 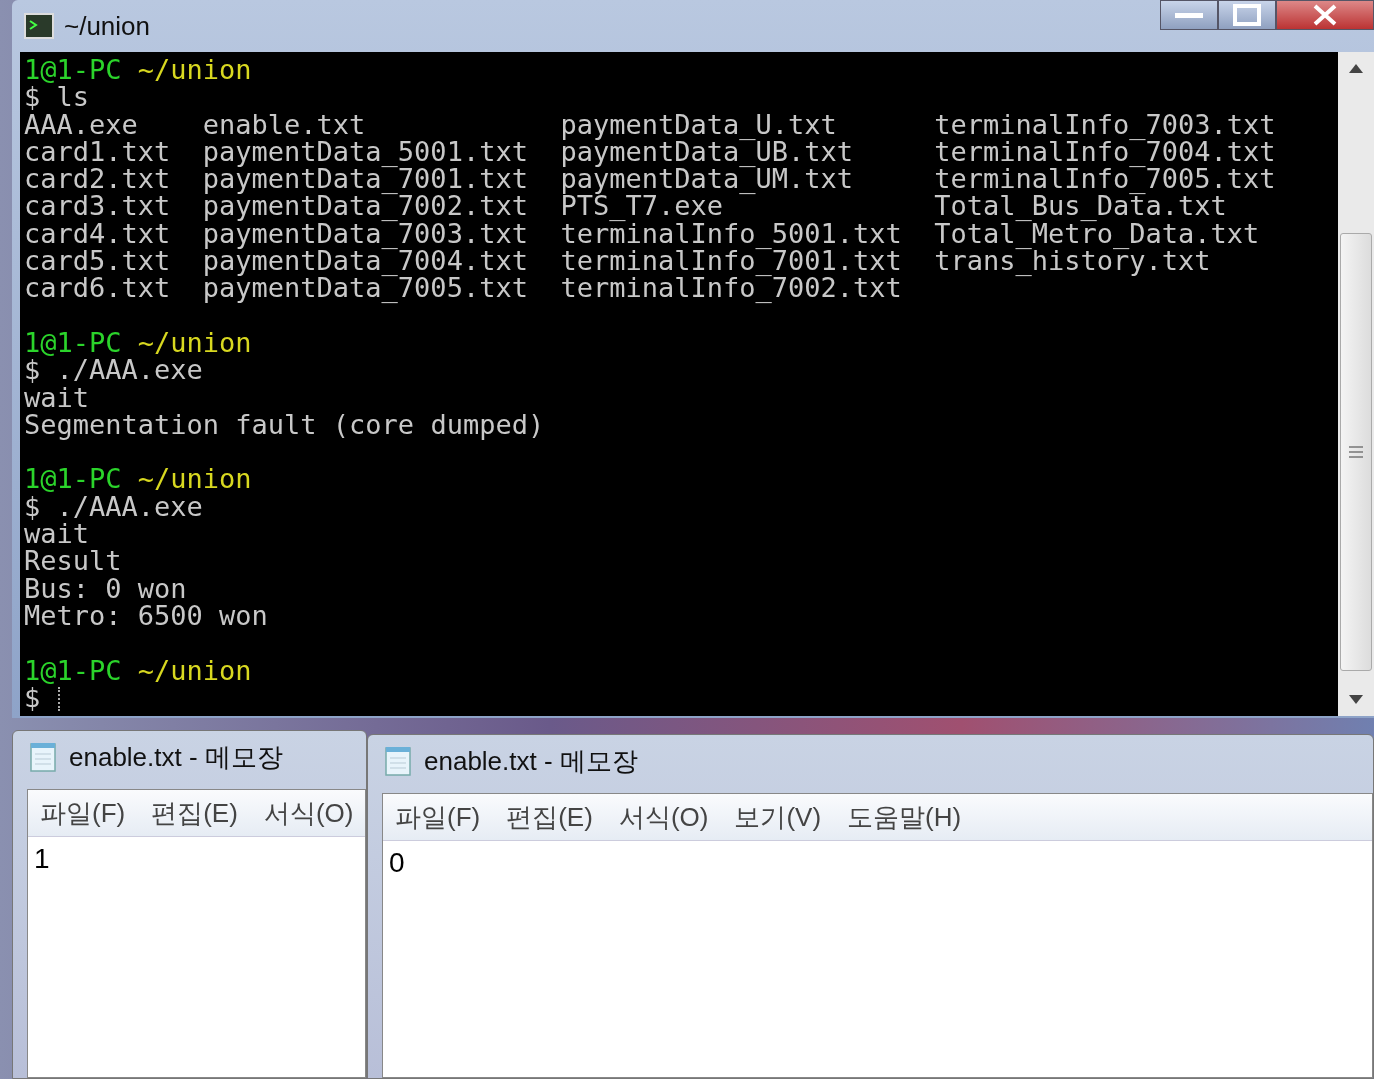 What do you see at coordinates (904, 817) in the screenshot?
I see `menu-item: 도움말(H)` at bounding box center [904, 817].